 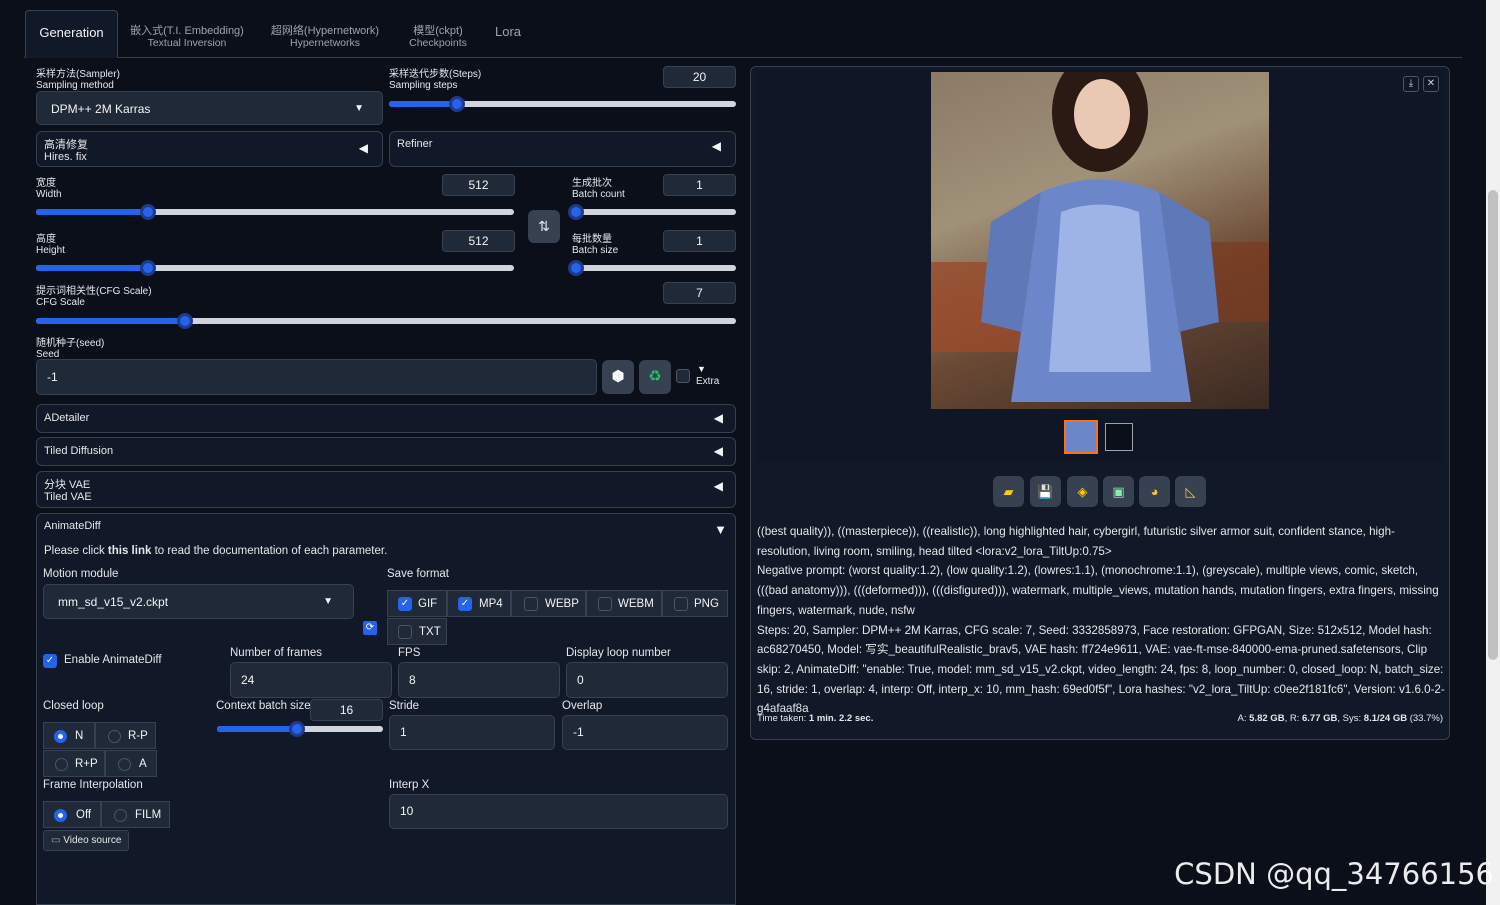 I want to click on generated-image, so click(x=1100, y=230).